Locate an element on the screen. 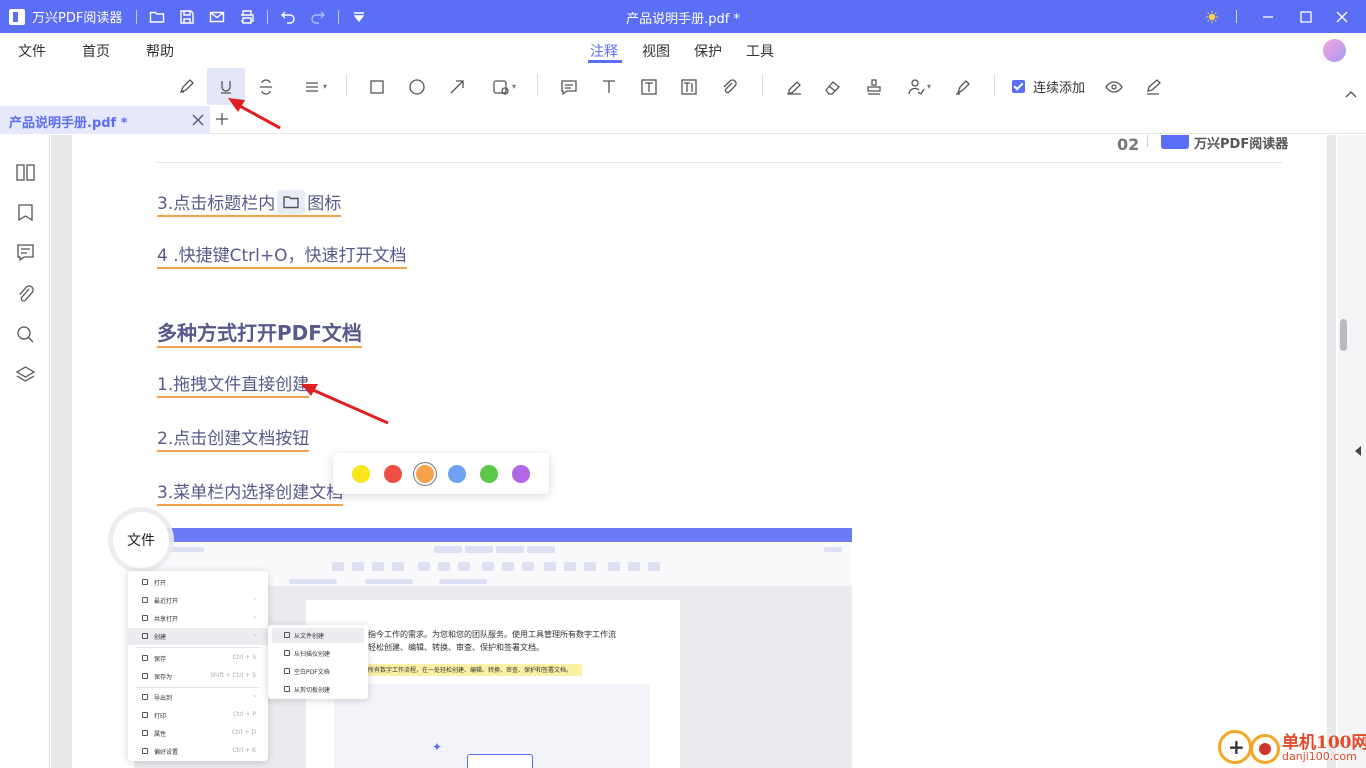  eraser-pen-icon is located at coordinates (794, 86).